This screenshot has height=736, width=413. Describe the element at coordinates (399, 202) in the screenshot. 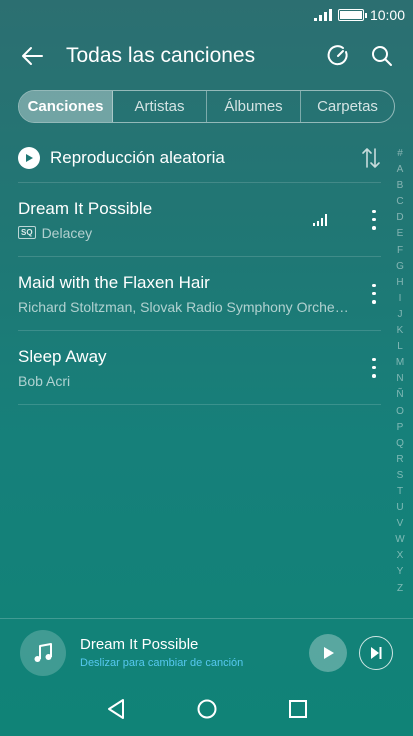

I see `alphabet-letter: C` at that location.